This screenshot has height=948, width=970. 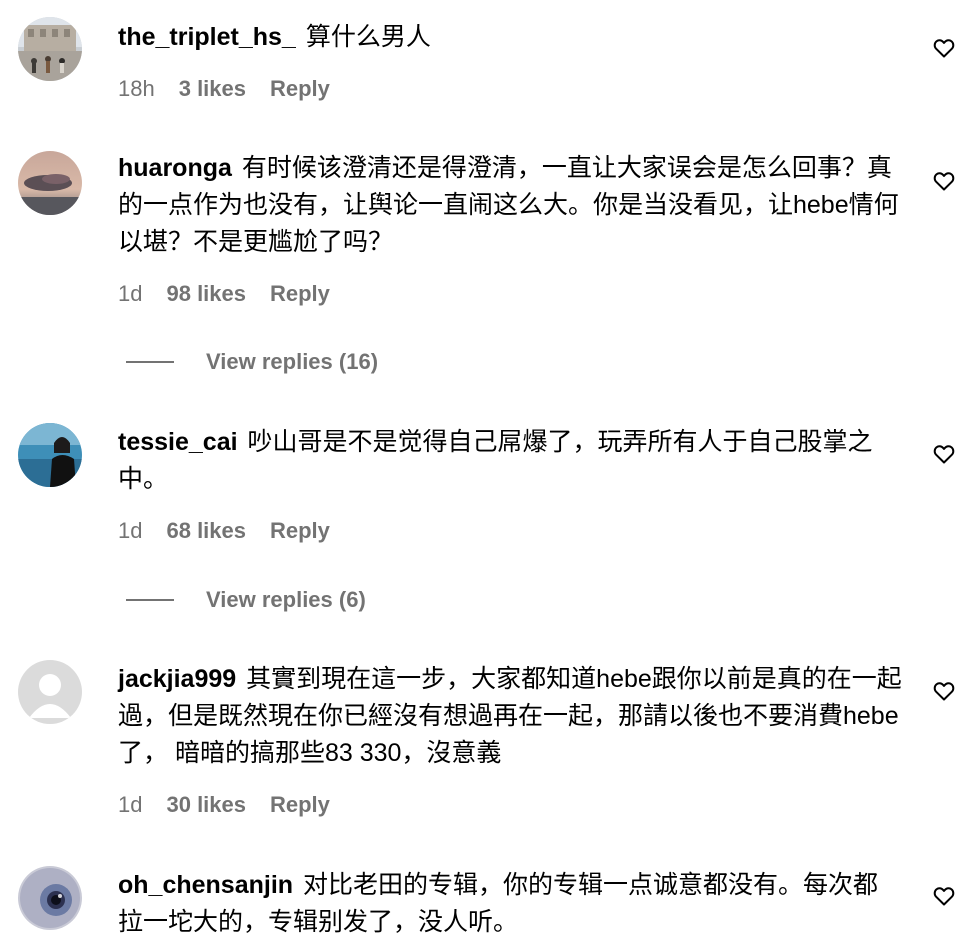 I want to click on likes-count: 30 likes, so click(x=206, y=805).